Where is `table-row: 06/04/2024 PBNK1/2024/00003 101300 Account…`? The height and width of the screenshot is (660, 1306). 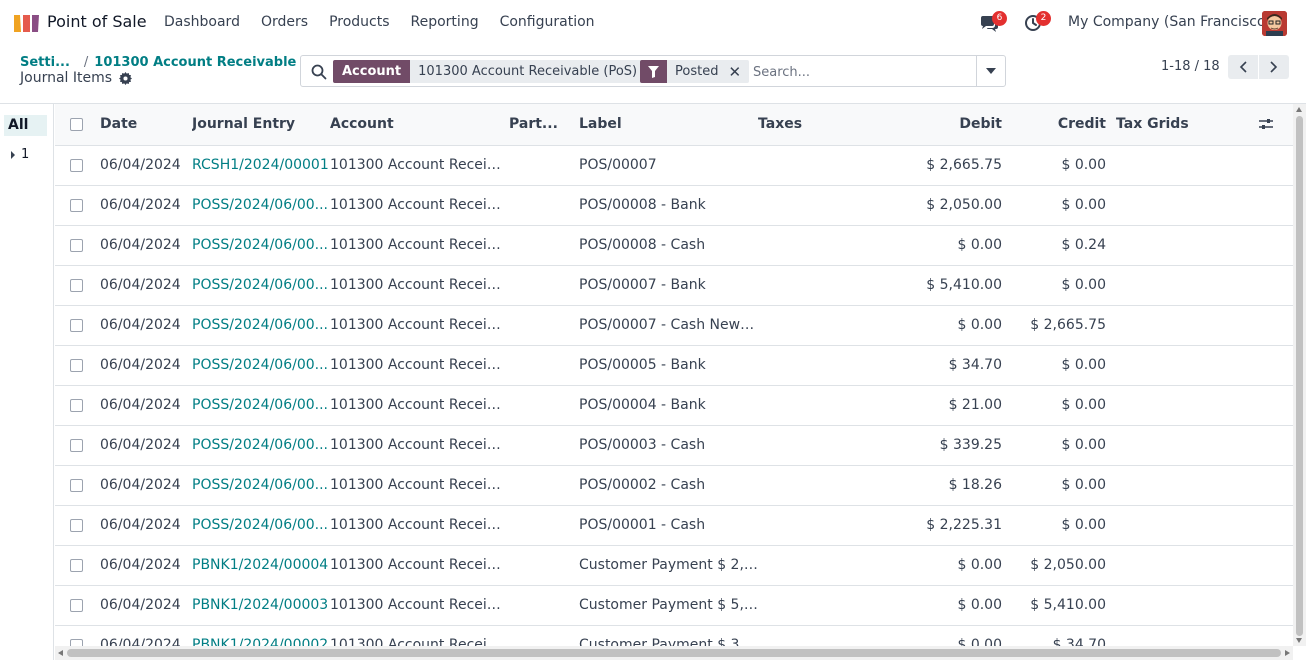 table-row: 06/04/2024 PBNK1/2024/00003 101300 Account… is located at coordinates (674, 605).